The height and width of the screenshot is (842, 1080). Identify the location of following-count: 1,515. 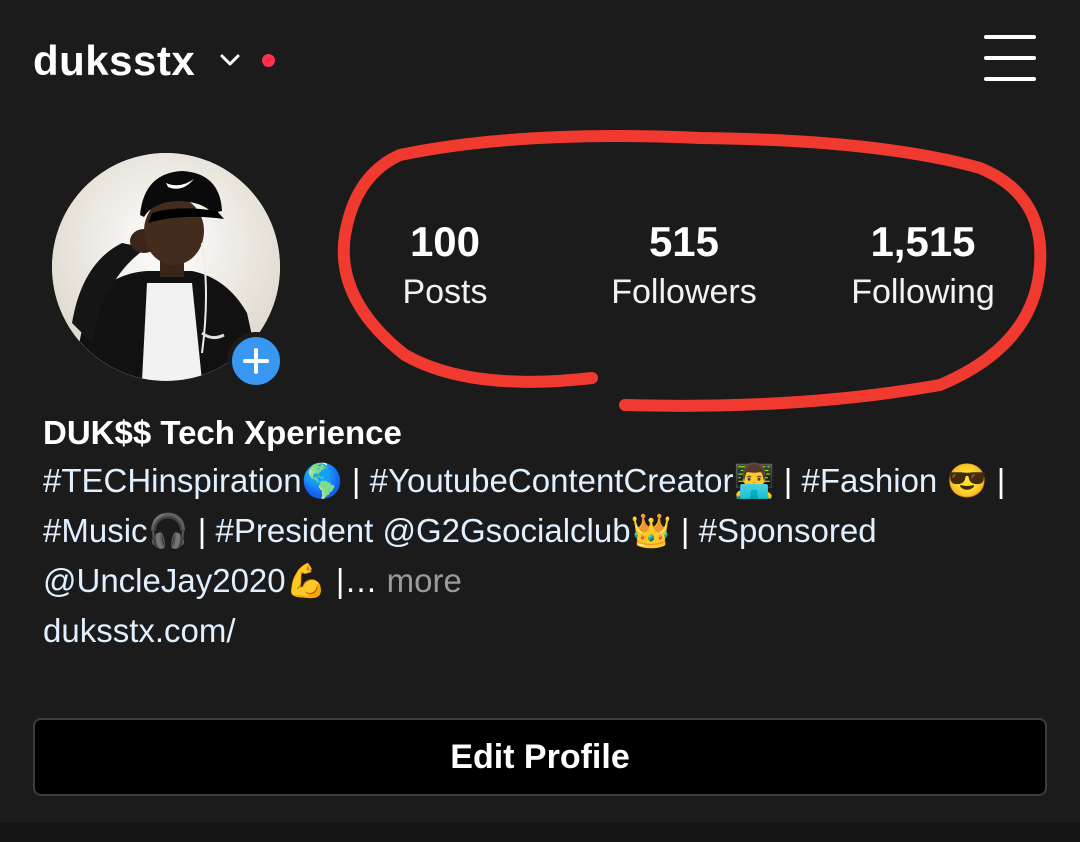
(923, 241).